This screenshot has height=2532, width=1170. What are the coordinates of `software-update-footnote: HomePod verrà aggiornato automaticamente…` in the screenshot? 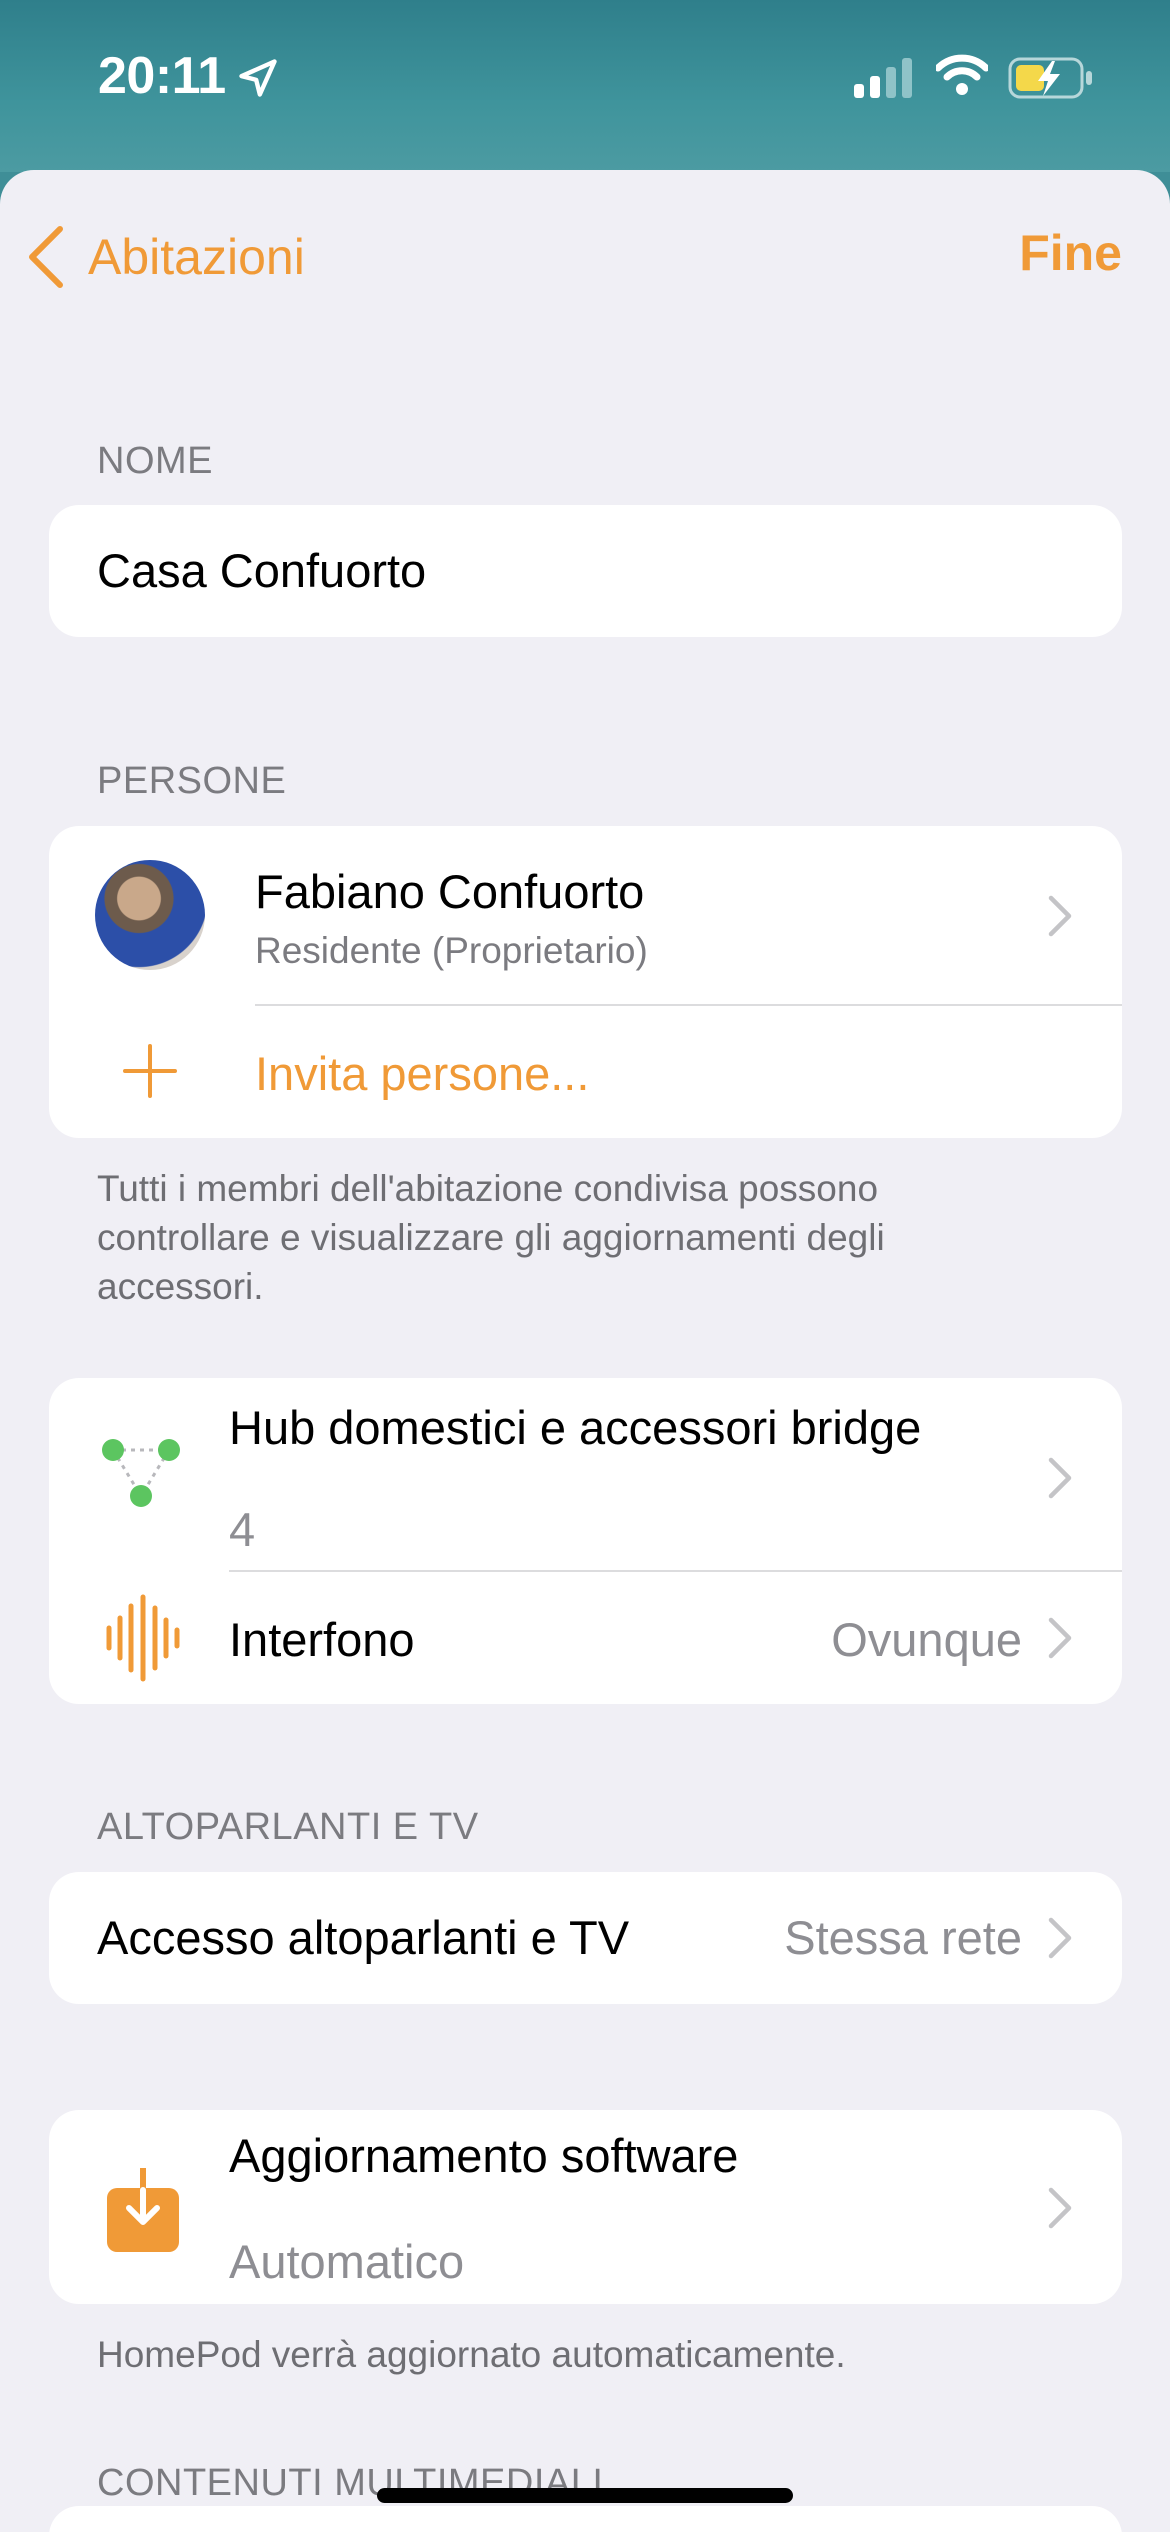 It's located at (471, 2354).